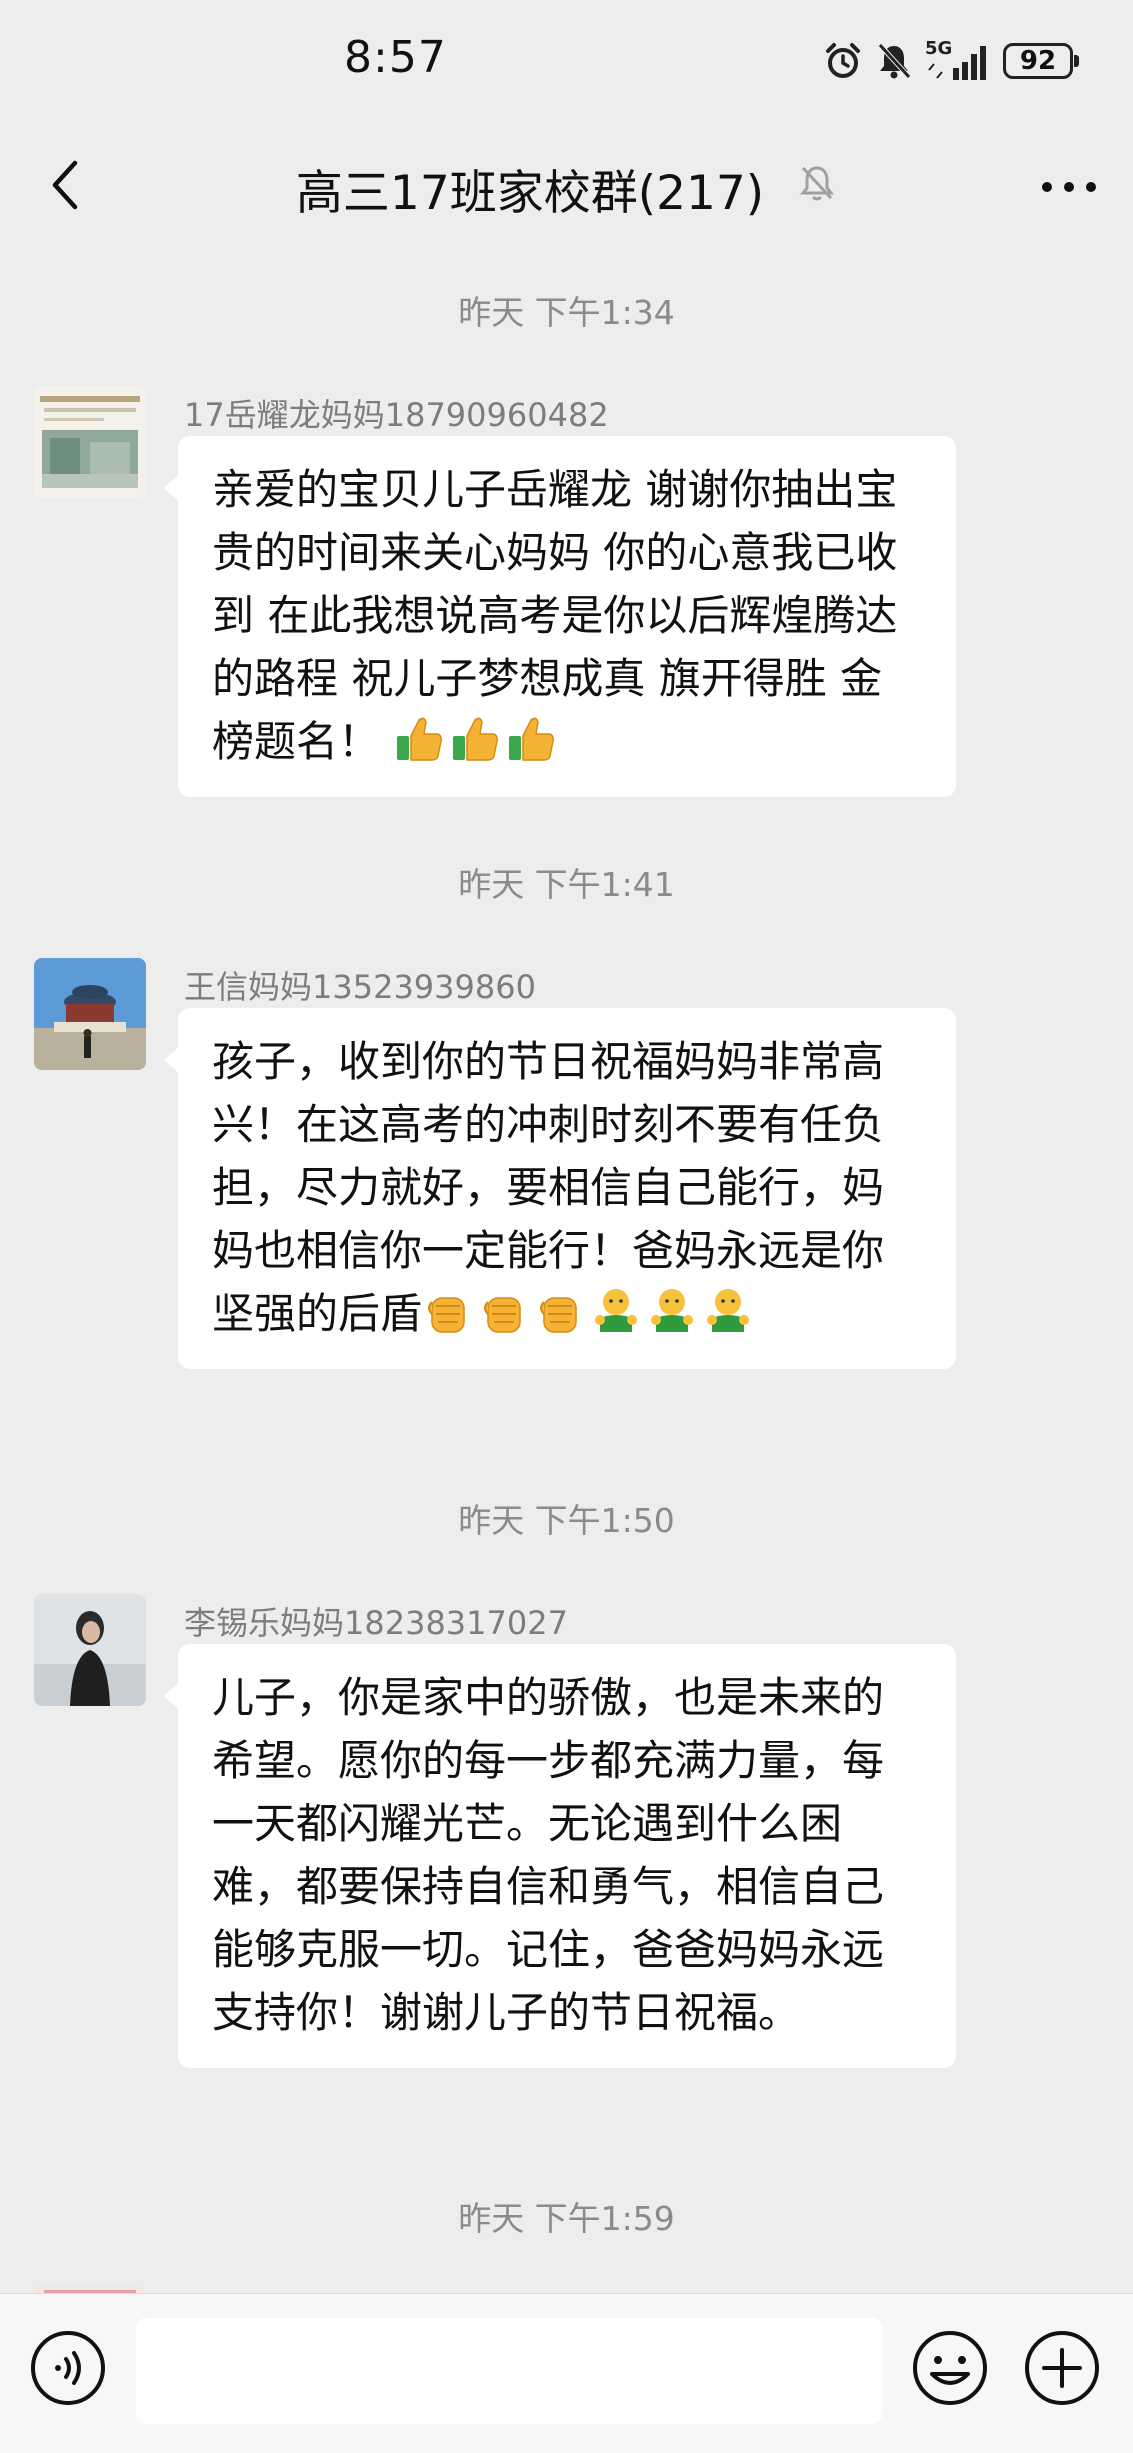 Image resolution: width=1133 pixels, height=2453 pixels. What do you see at coordinates (566, 60) in the screenshot?
I see `status-bar: 8:57 5G 92` at bounding box center [566, 60].